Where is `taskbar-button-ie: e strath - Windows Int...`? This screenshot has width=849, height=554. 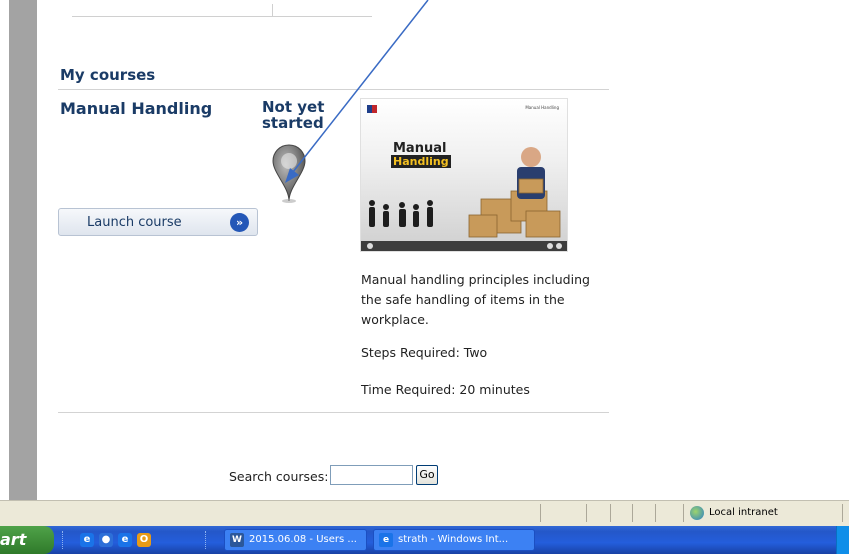
taskbar-button-ie: e strath - Windows Int... is located at coordinates (454, 540).